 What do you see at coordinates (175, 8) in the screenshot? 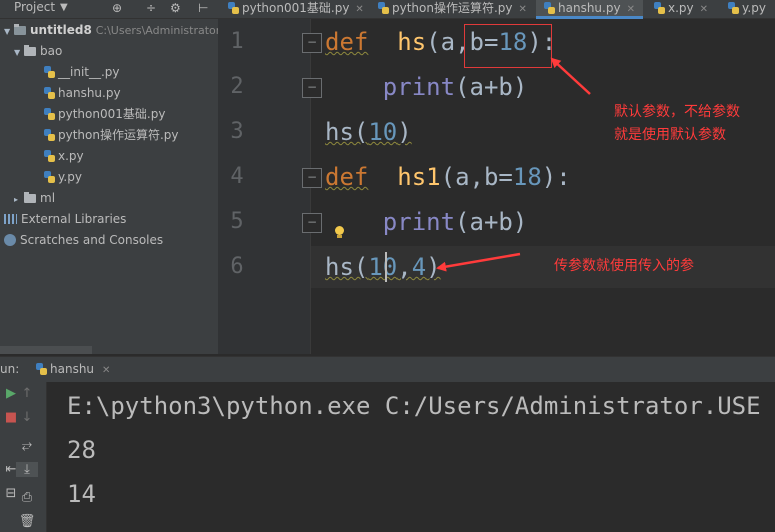
I see `gear-icon: ⚙` at bounding box center [175, 8].